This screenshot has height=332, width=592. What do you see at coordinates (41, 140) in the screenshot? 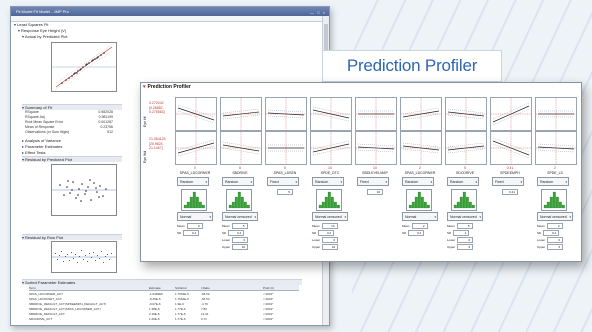
I see `outline-analysis-of-variance: ▸Analysis of Variance` at bounding box center [41, 140].